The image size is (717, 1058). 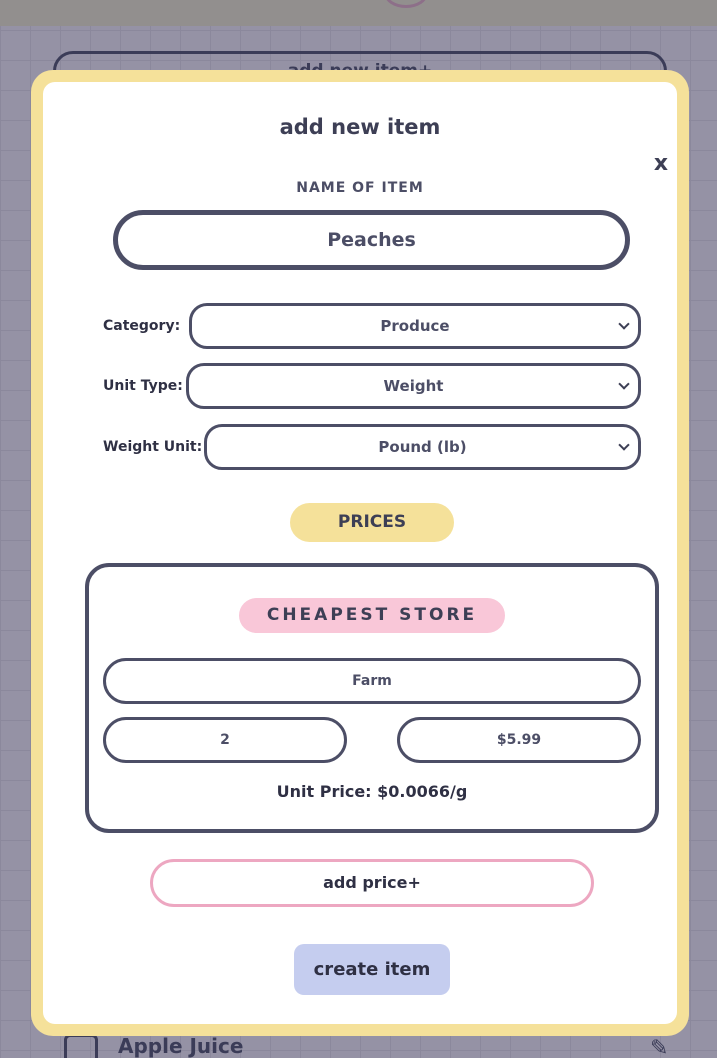 What do you see at coordinates (371, 240) in the screenshot?
I see `item-name-input` at bounding box center [371, 240].